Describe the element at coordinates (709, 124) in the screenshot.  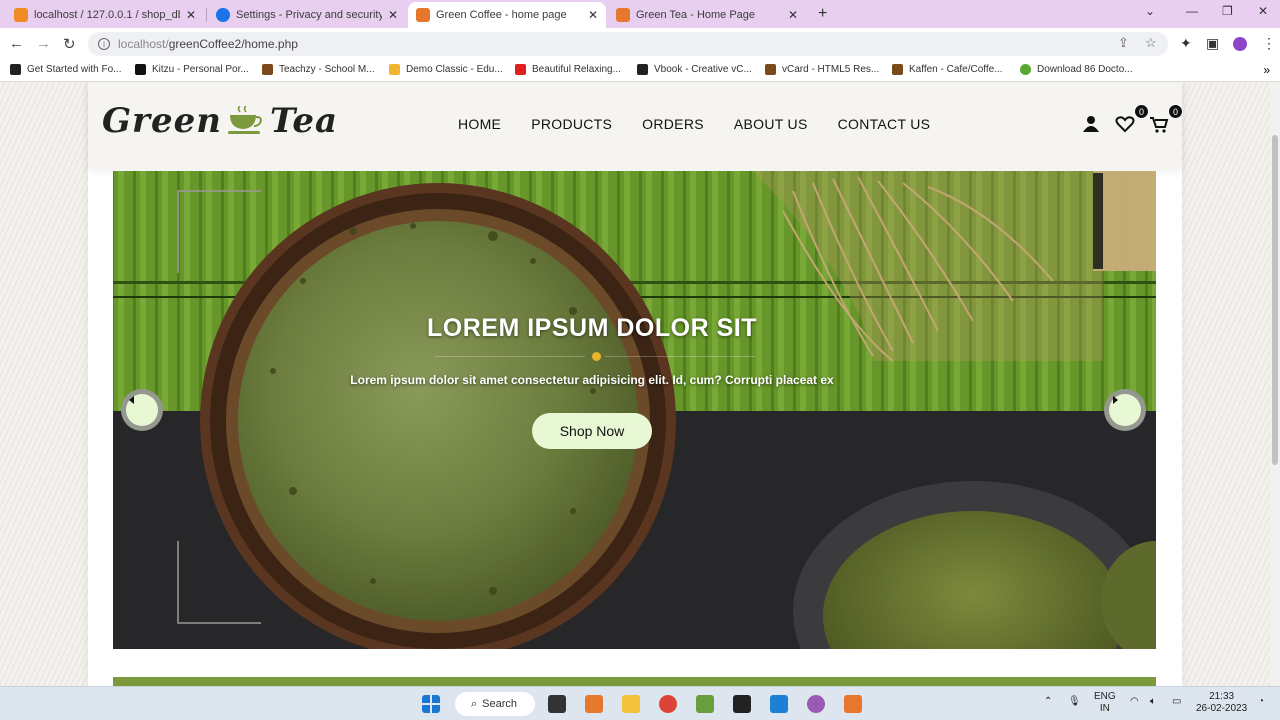
I see `main-nav: HOME PRODUCTS ORDERS ABOUT US CONTACT US` at that location.